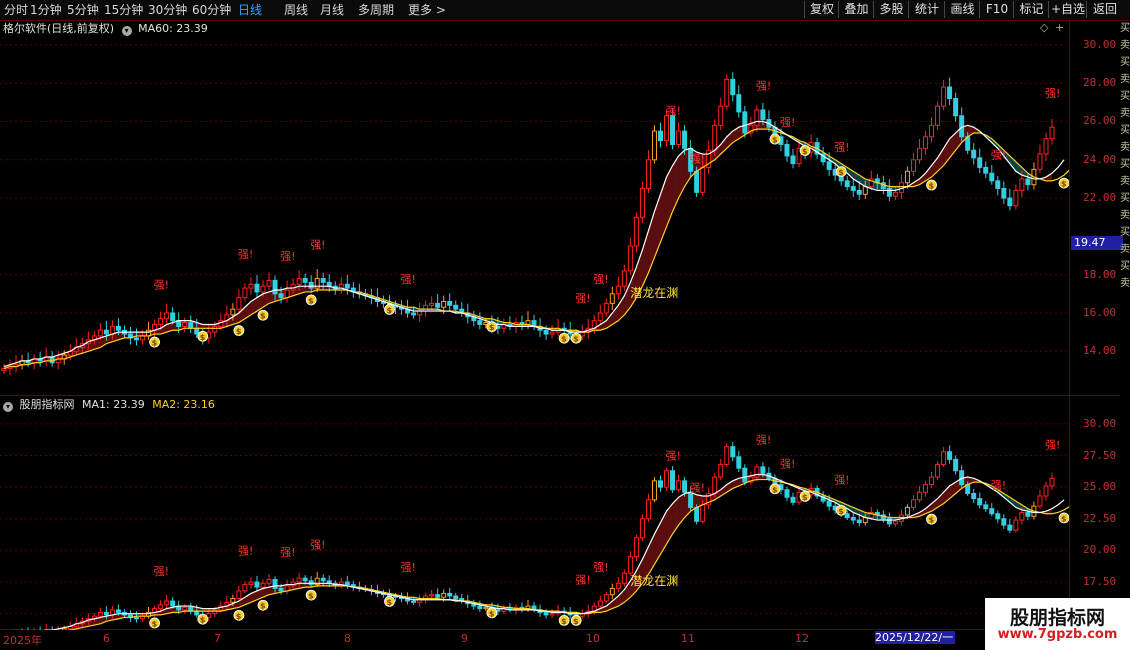 Image resolution: width=1130 pixels, height=650 pixels. Describe the element at coordinates (1100, 121) in the screenshot. I see `yaxis-label: 26.00` at that location.